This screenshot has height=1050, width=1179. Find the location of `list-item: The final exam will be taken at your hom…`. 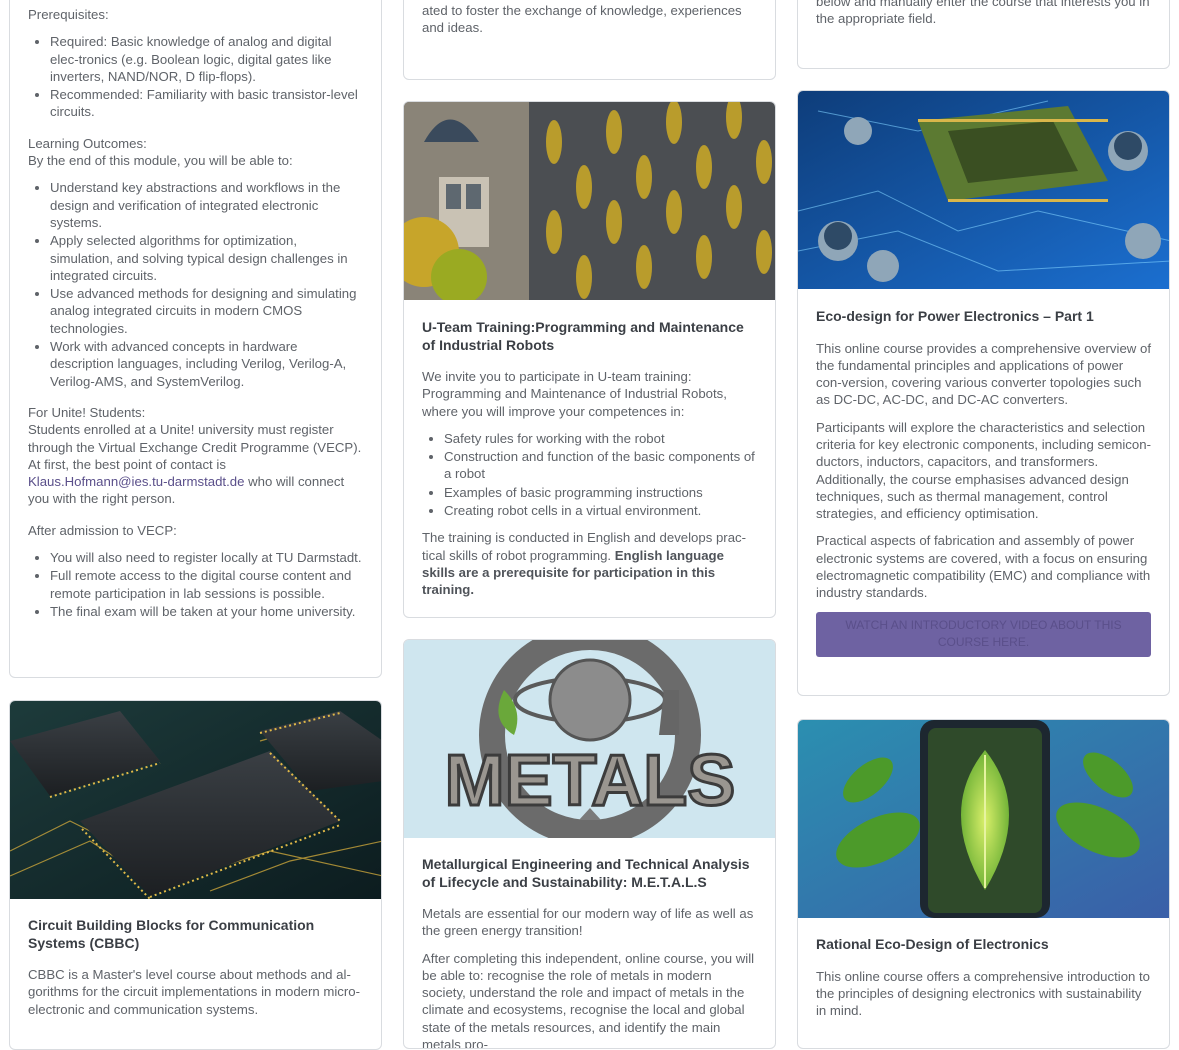

list-item: The final exam will be taken at your hom… is located at coordinates (206, 611).